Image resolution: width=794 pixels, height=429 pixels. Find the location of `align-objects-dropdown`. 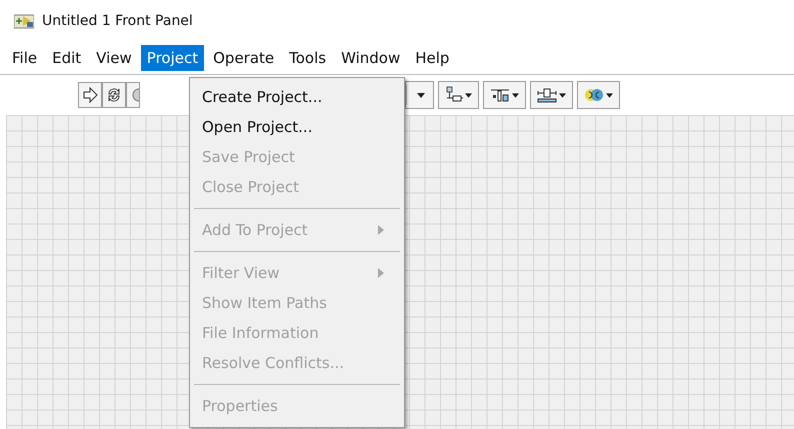

align-objects-dropdown is located at coordinates (458, 95).